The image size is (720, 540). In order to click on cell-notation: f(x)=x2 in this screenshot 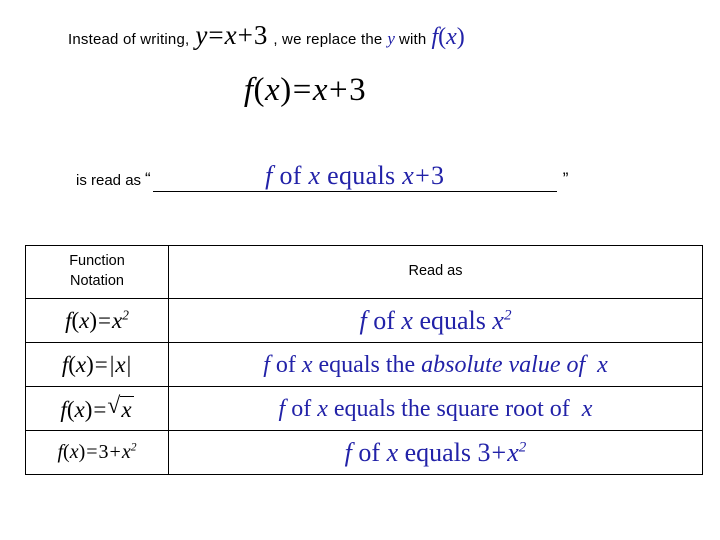, I will do `click(97, 320)`.